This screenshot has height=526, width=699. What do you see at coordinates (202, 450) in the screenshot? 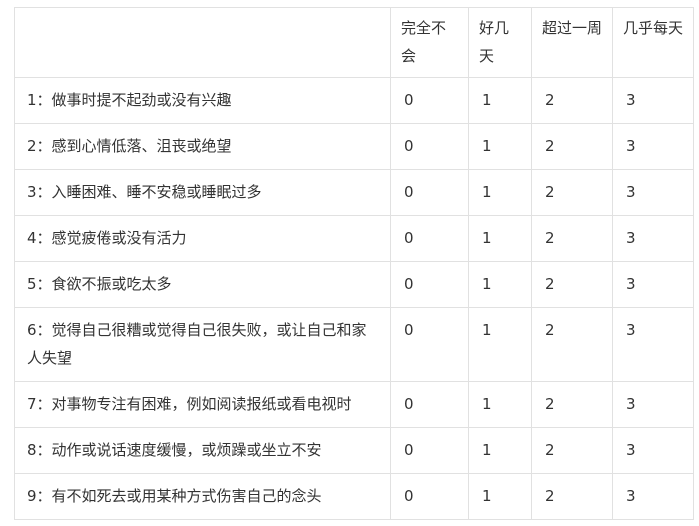
I see `item-text: 8：动作或说话速度缓慢，或烦躁或坐立不安` at bounding box center [202, 450].